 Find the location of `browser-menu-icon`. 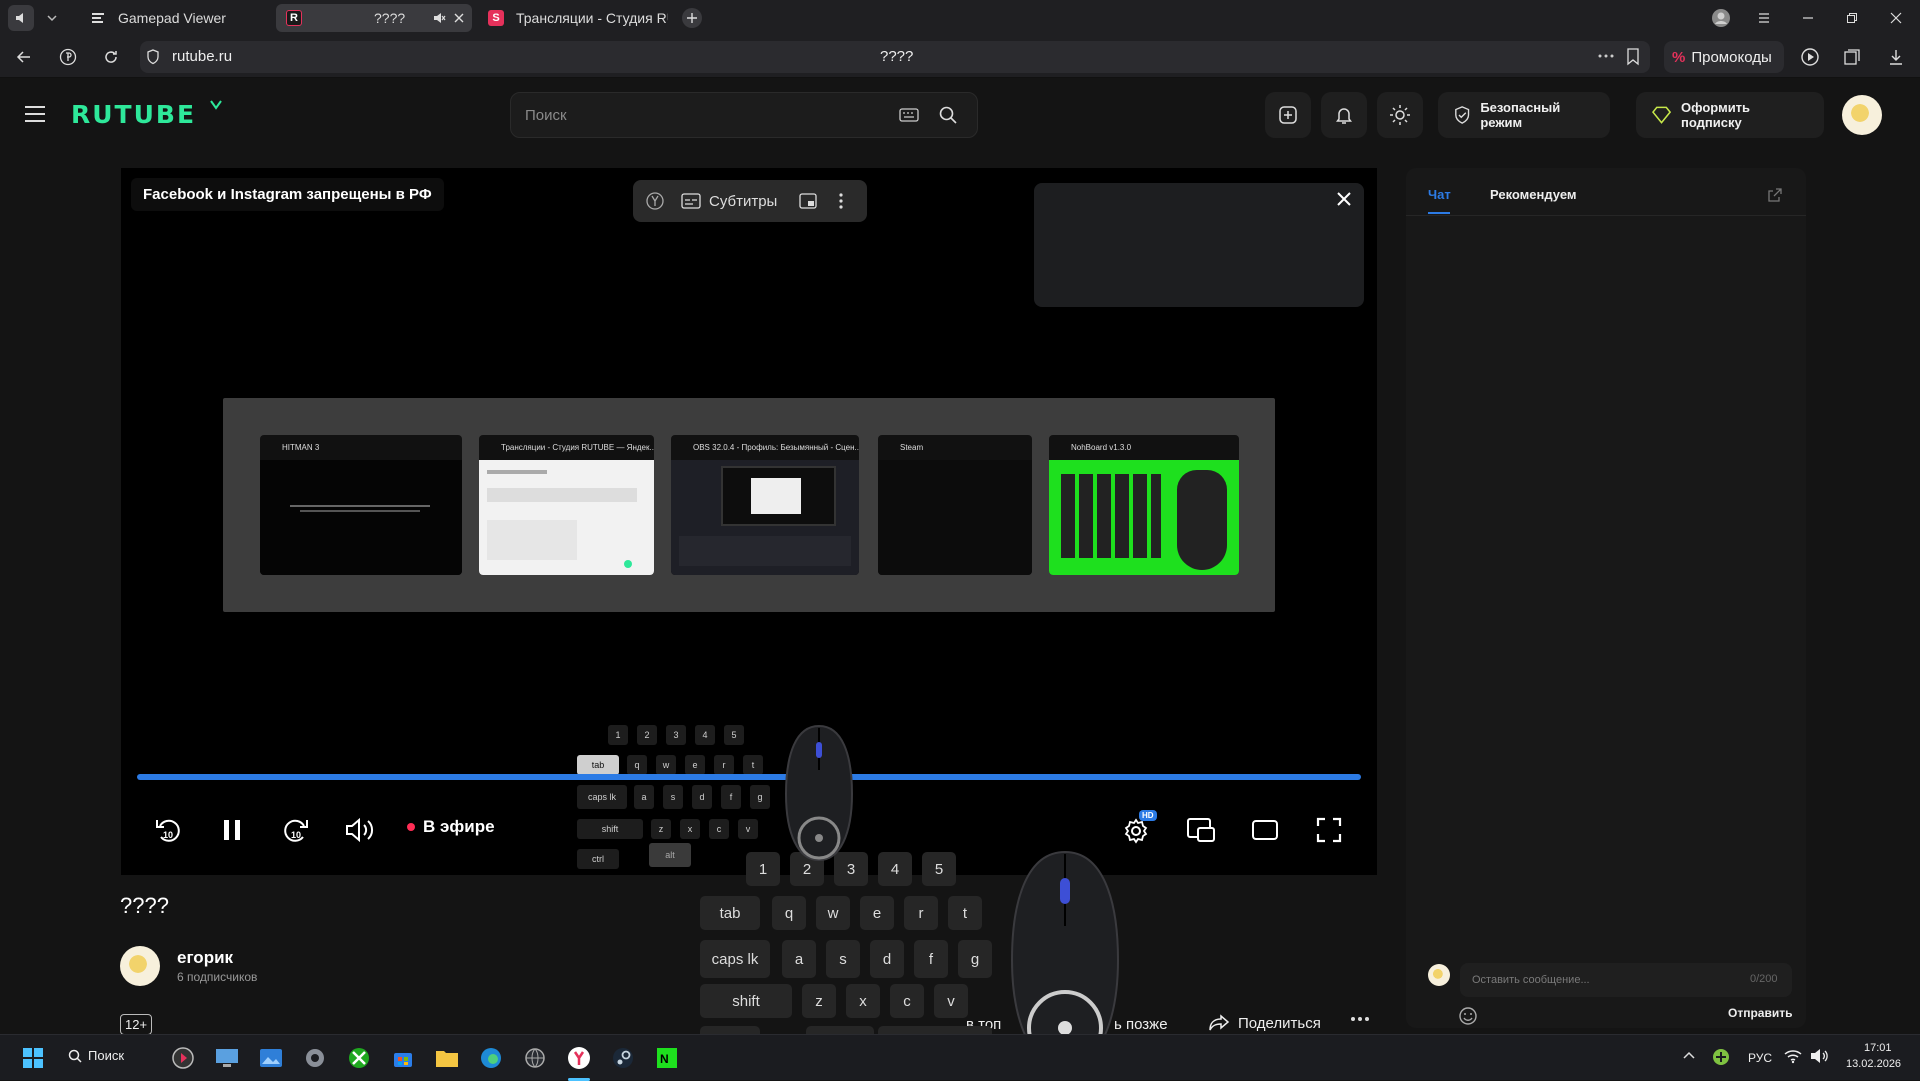

browser-menu-icon is located at coordinates (1764, 18).